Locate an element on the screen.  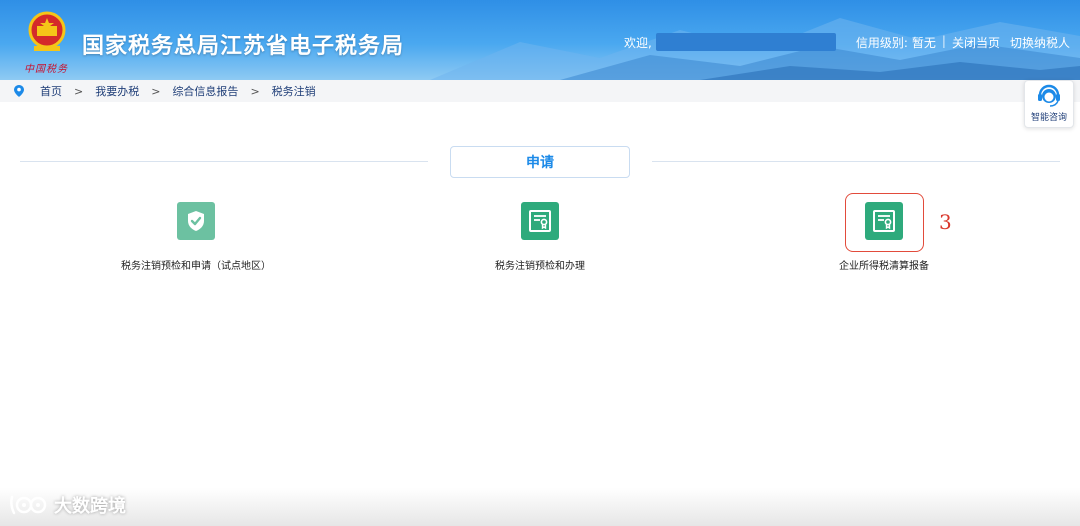
breadcrumb-tax-services: 我要办税 is located at coordinates (117, 91).